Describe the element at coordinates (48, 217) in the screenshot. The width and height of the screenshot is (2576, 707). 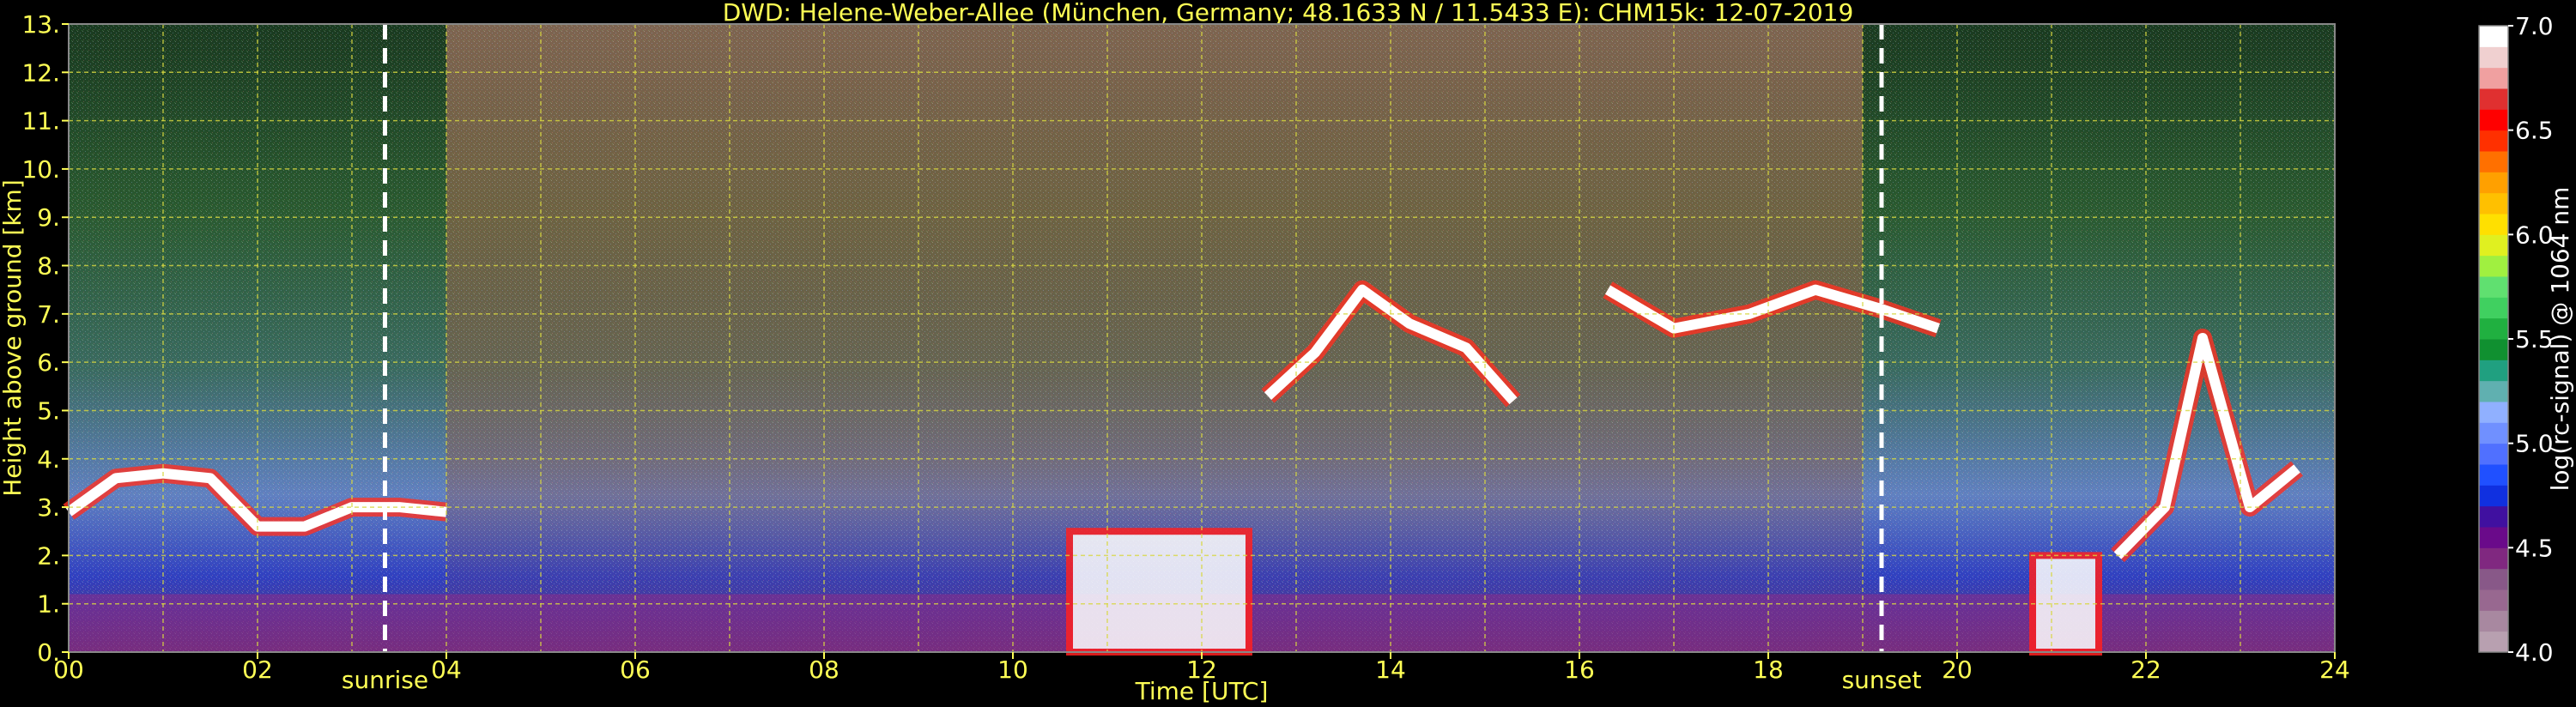
I see `y-tick-label: 9.` at that location.